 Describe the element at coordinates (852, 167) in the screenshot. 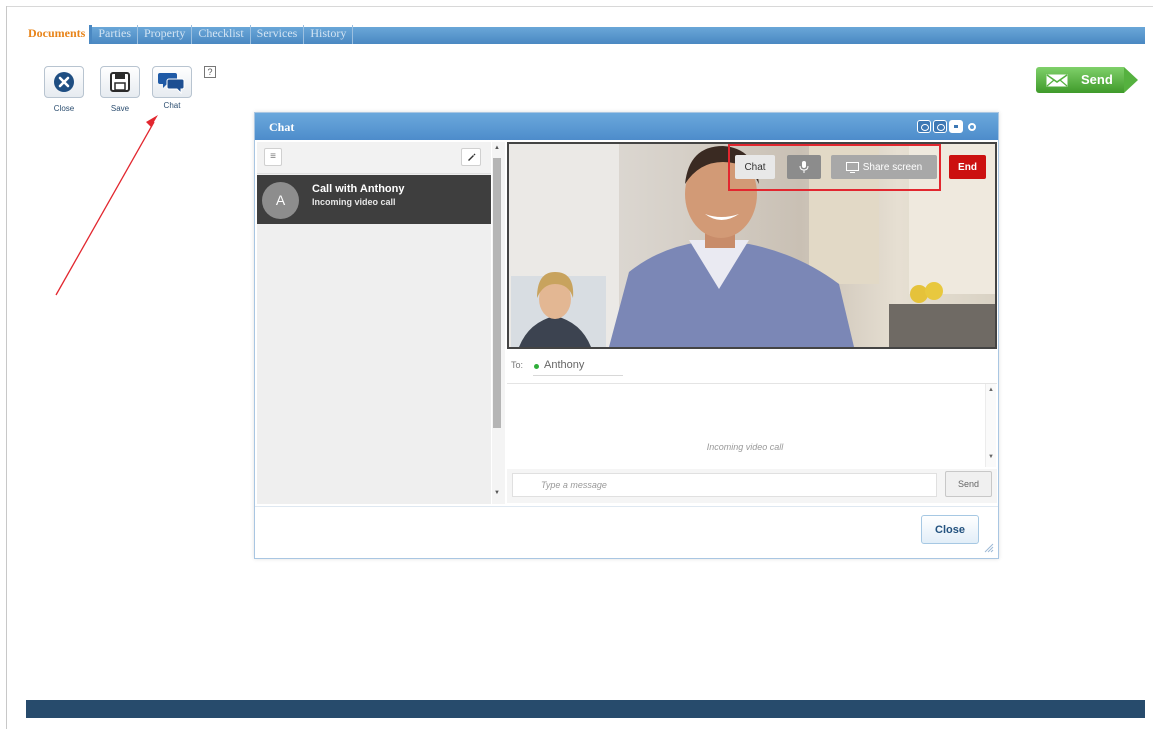

I see `monitor-icon` at that location.